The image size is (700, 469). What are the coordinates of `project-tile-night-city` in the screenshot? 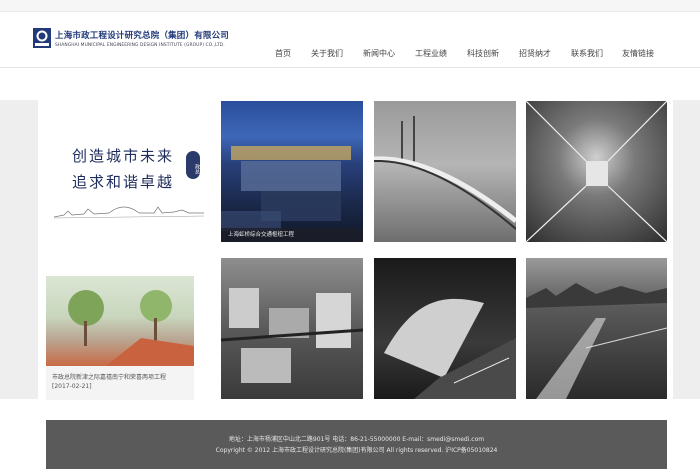 It's located at (596, 328).